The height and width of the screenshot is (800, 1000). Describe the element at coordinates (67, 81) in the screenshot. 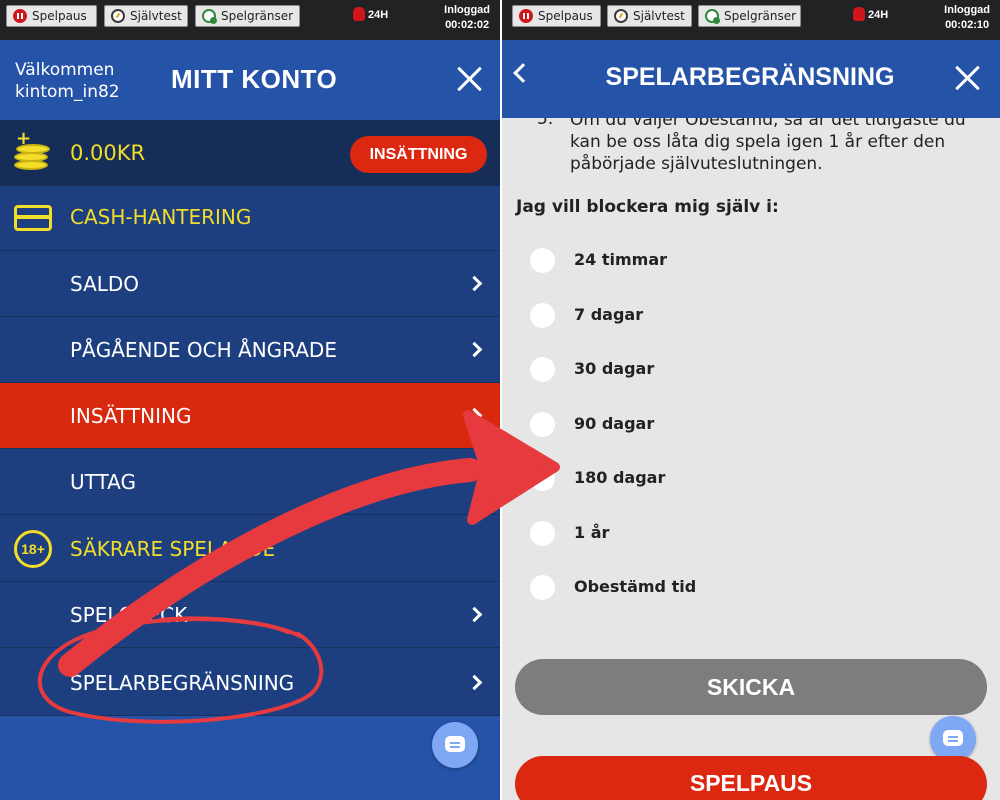

I see `welcome-text: Välkommen kintom_in82` at that location.